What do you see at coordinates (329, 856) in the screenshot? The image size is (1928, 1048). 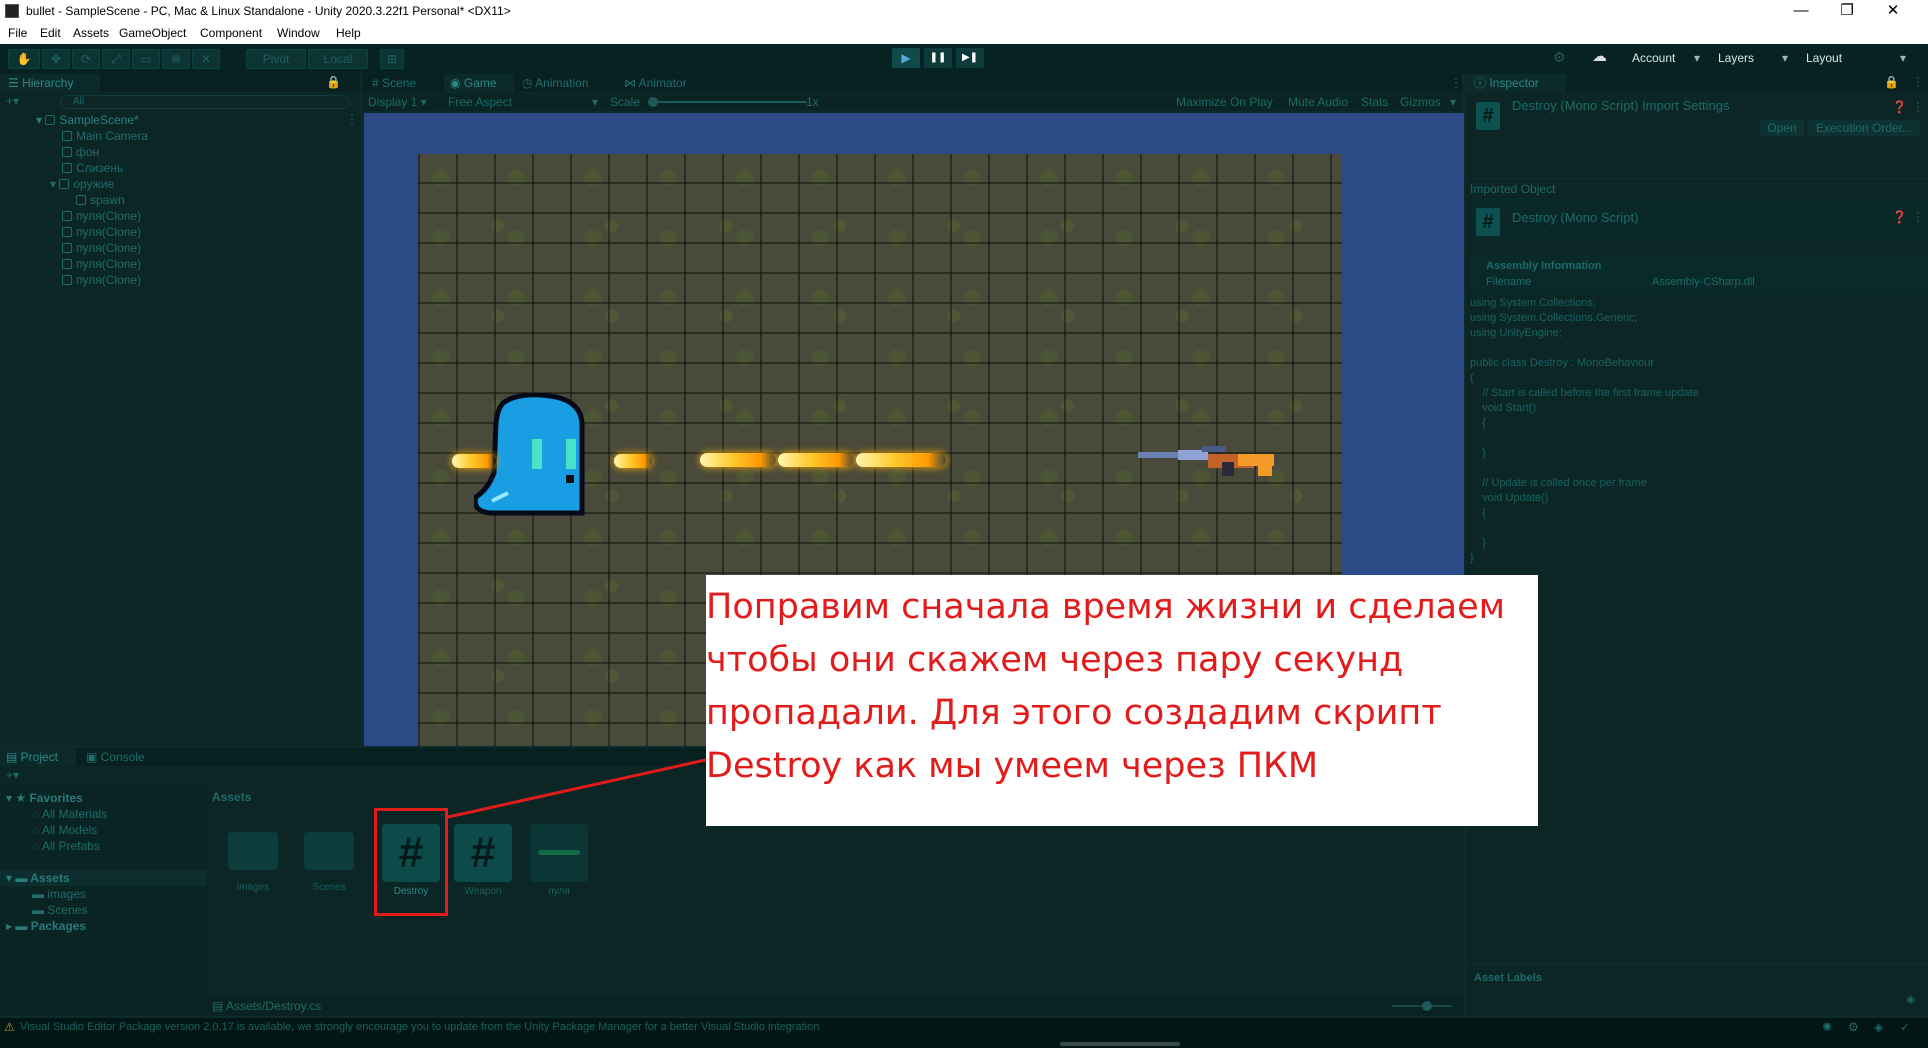 I see `asset-folder-scenes: Scenes` at bounding box center [329, 856].